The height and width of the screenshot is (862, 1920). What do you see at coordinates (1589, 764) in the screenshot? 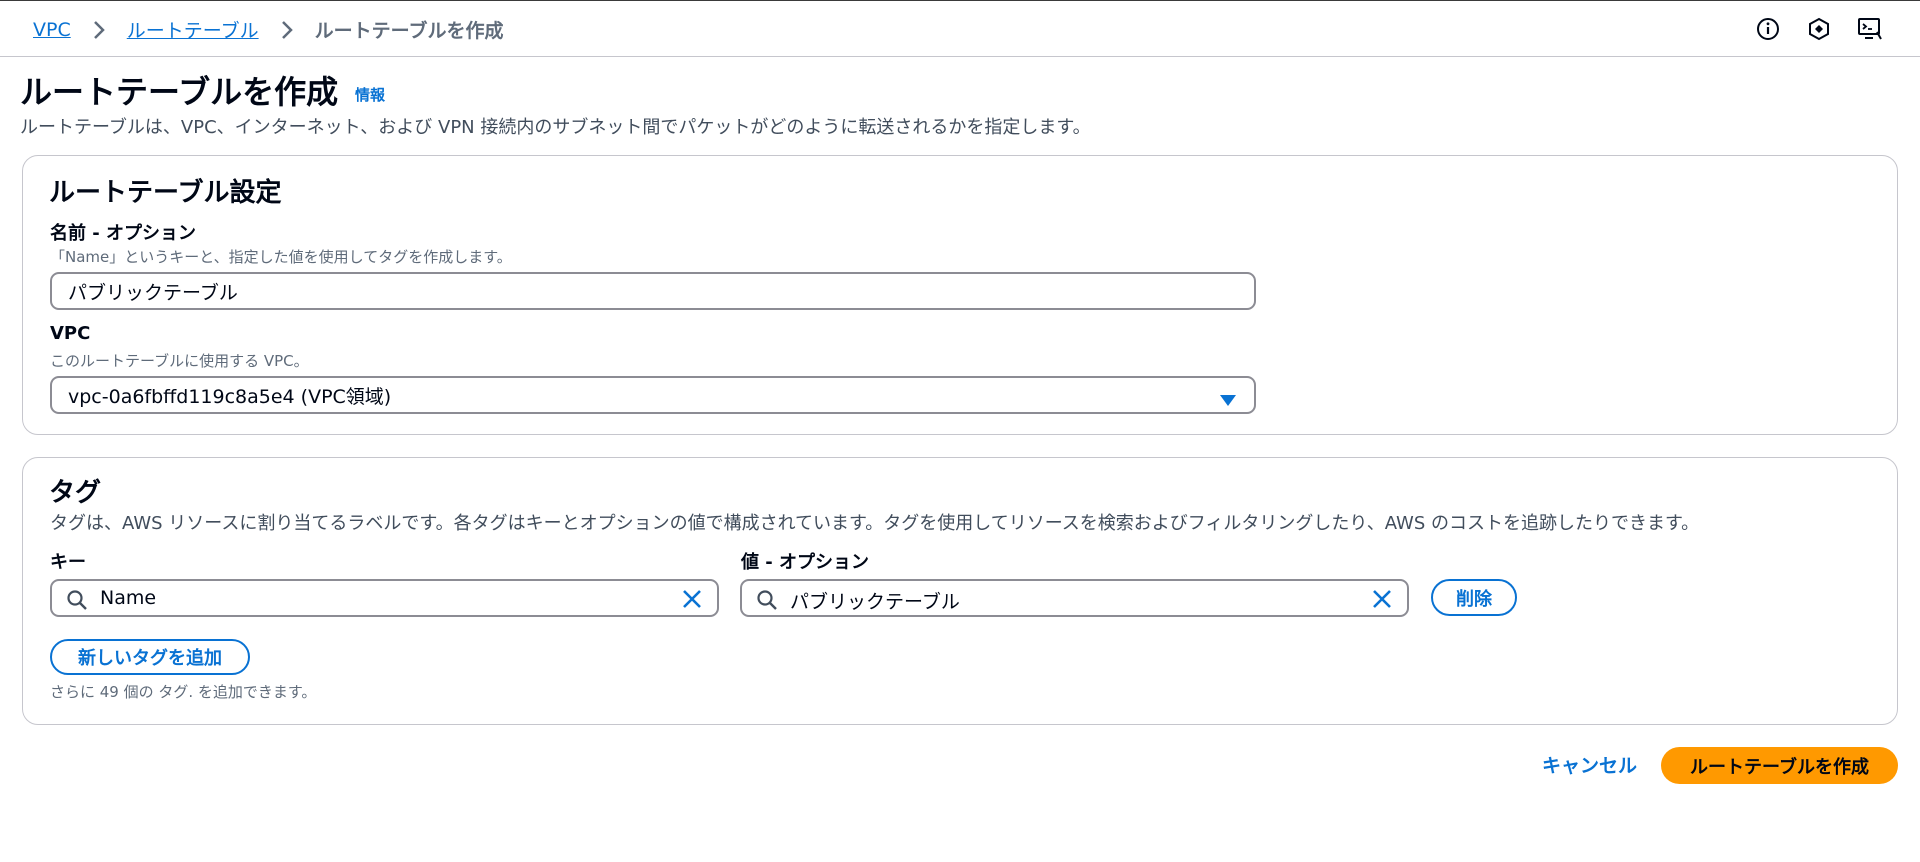
I see `cancel-button: キャンセル` at bounding box center [1589, 764].